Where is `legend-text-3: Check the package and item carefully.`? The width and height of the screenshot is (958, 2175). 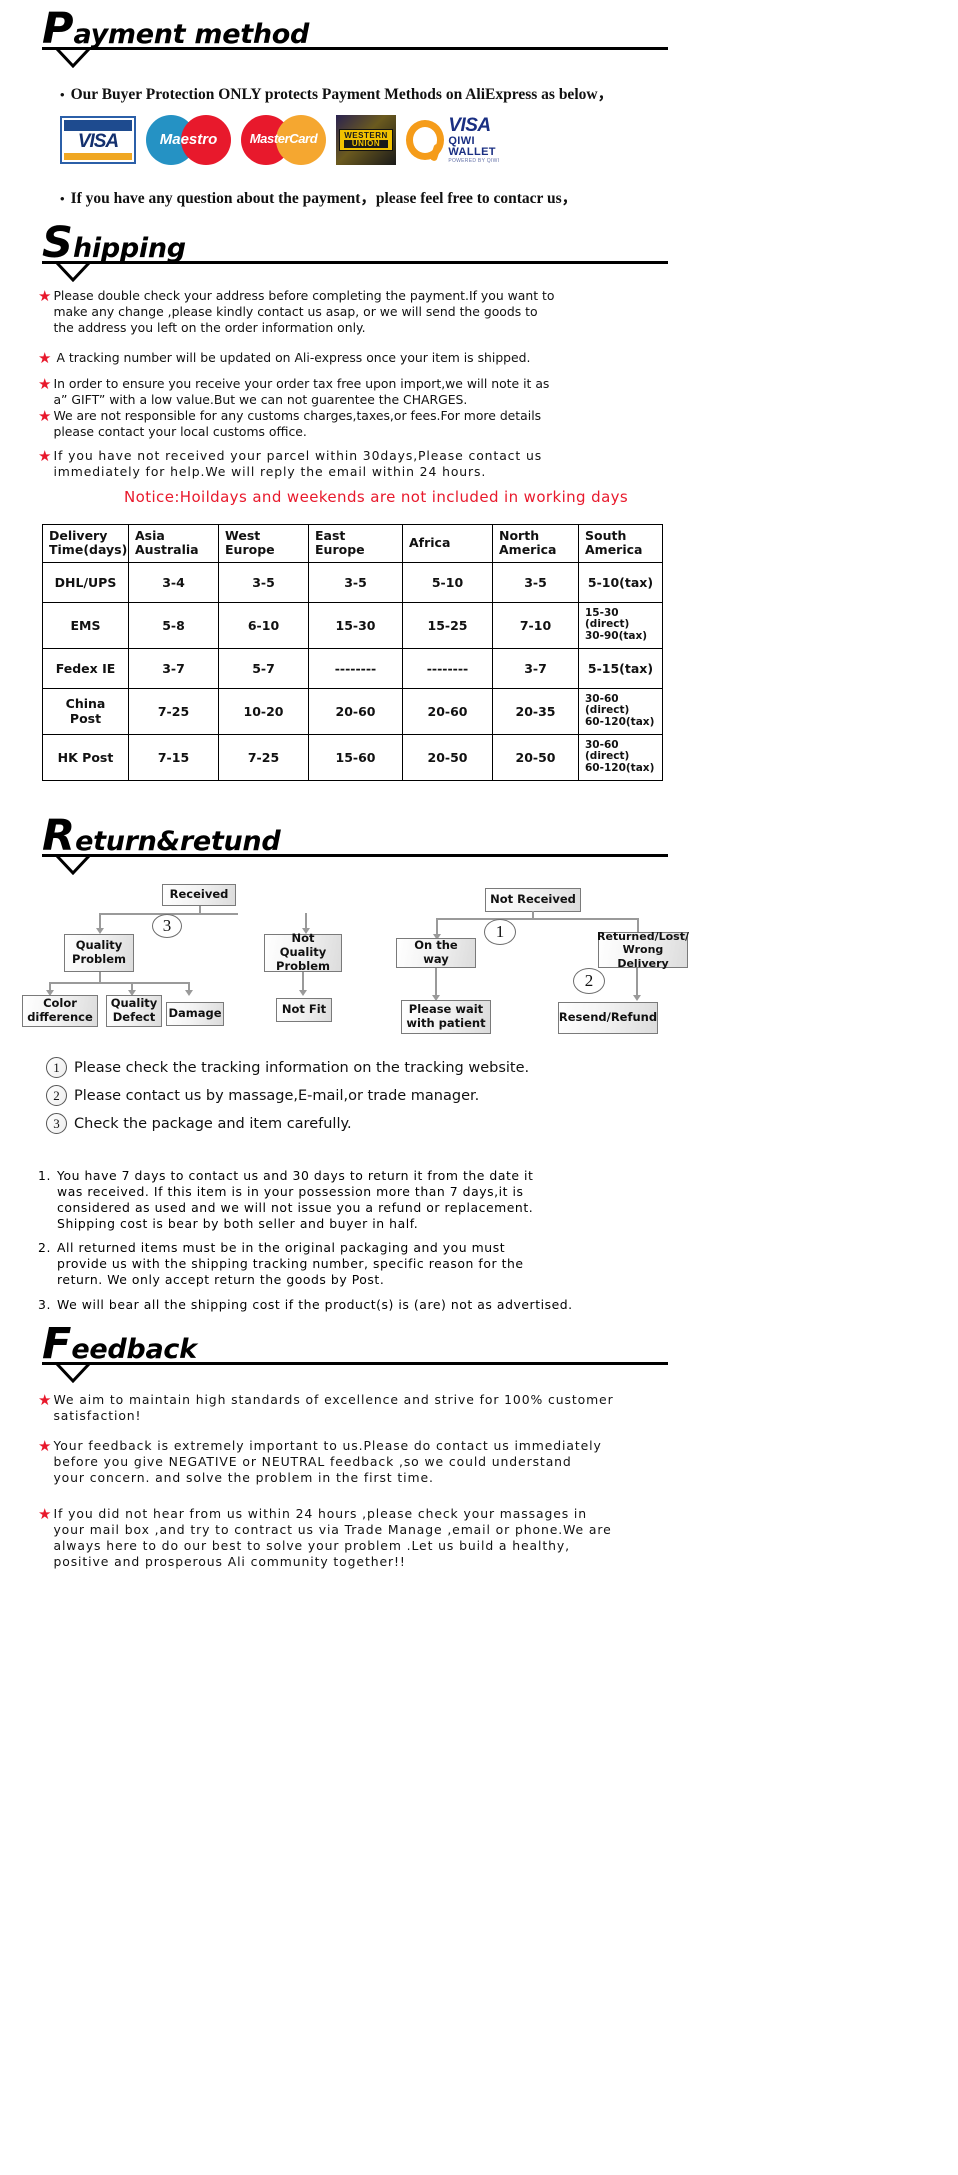
legend-text-3: Check the package and item carefully. is located at coordinates (213, 1123).